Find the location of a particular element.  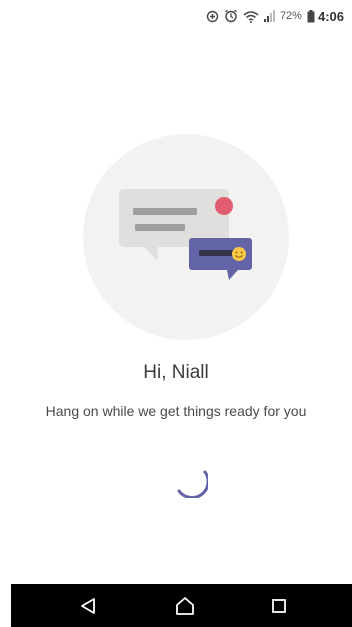

back-icon is located at coordinates (88, 605).